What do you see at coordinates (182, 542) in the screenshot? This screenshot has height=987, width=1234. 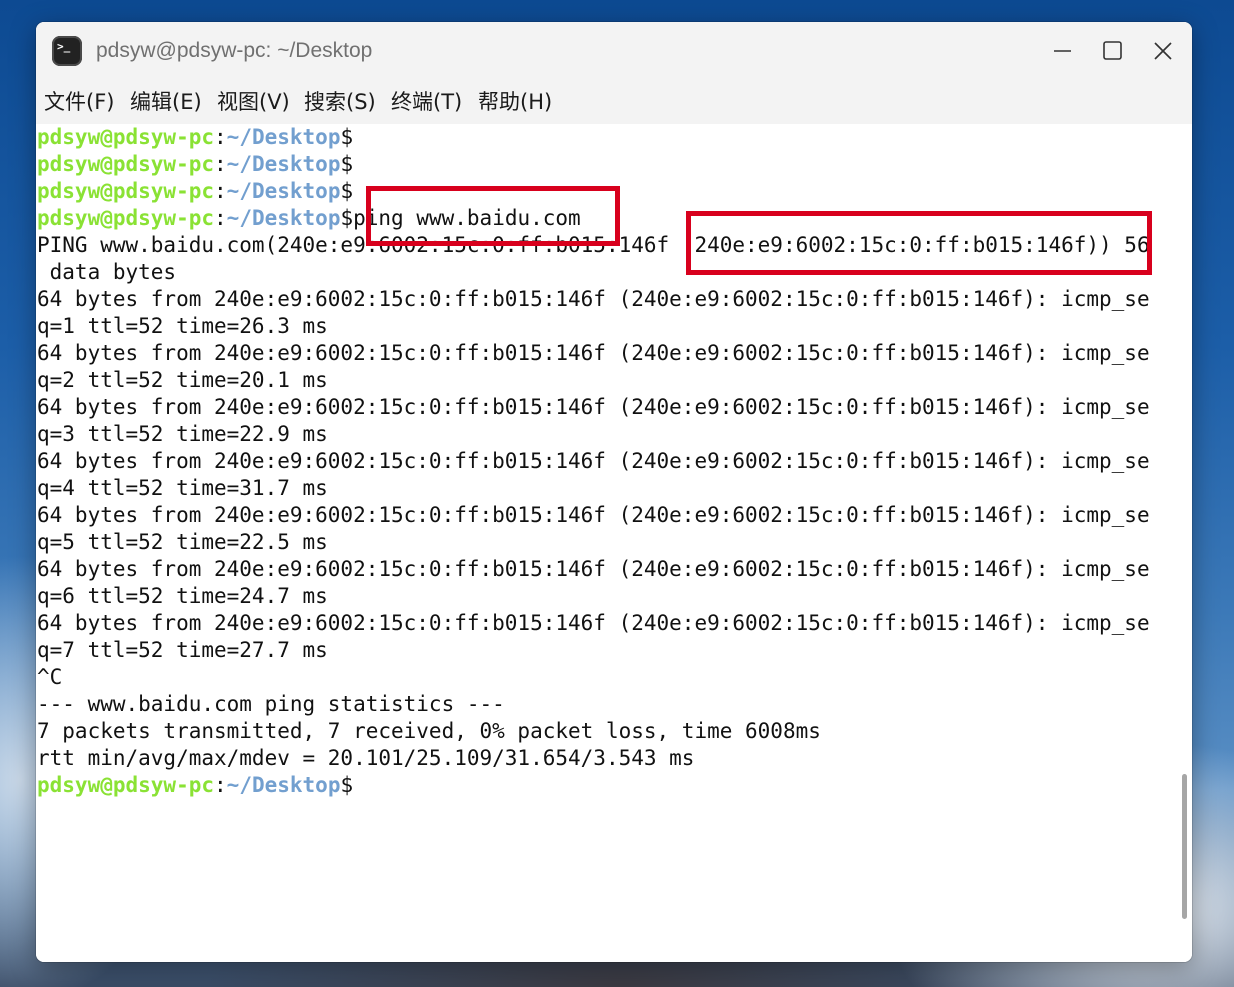 I see `reply-line-wrap: q=5 ttl=52 time=22.5 ms` at bounding box center [182, 542].